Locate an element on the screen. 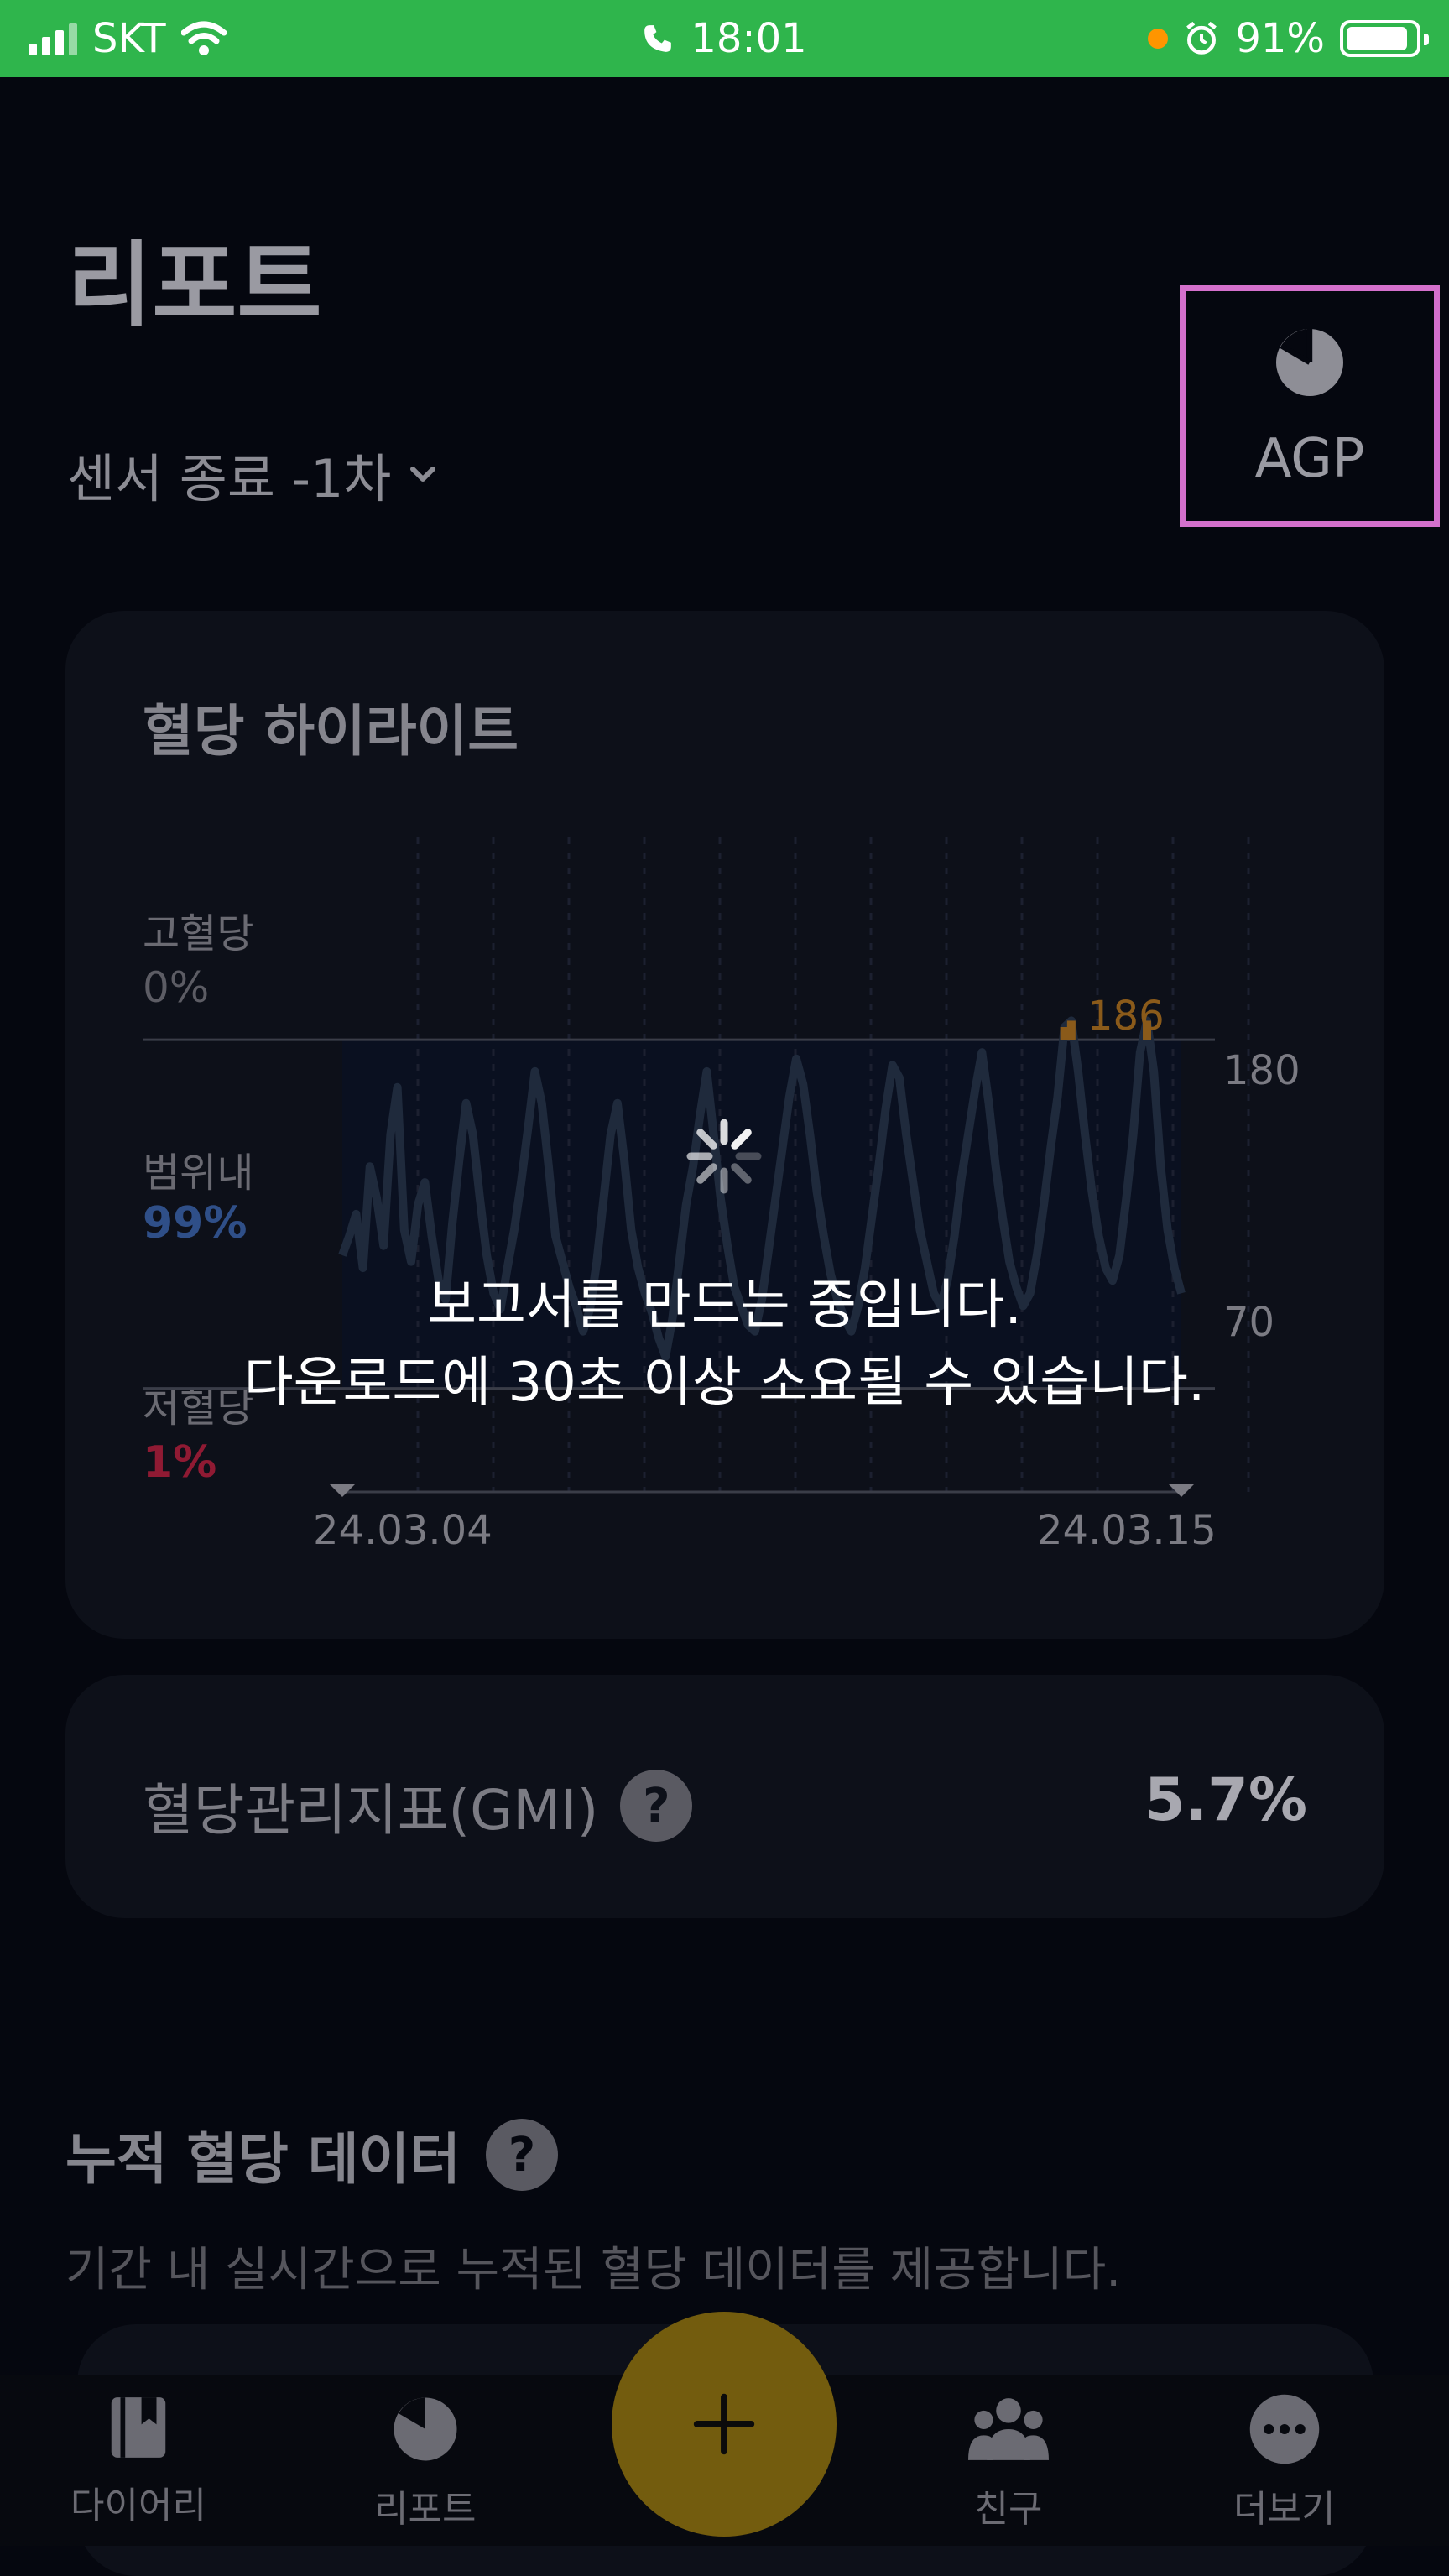 The width and height of the screenshot is (1449, 2576). tab-report: 리포트 is located at coordinates (425, 2461).